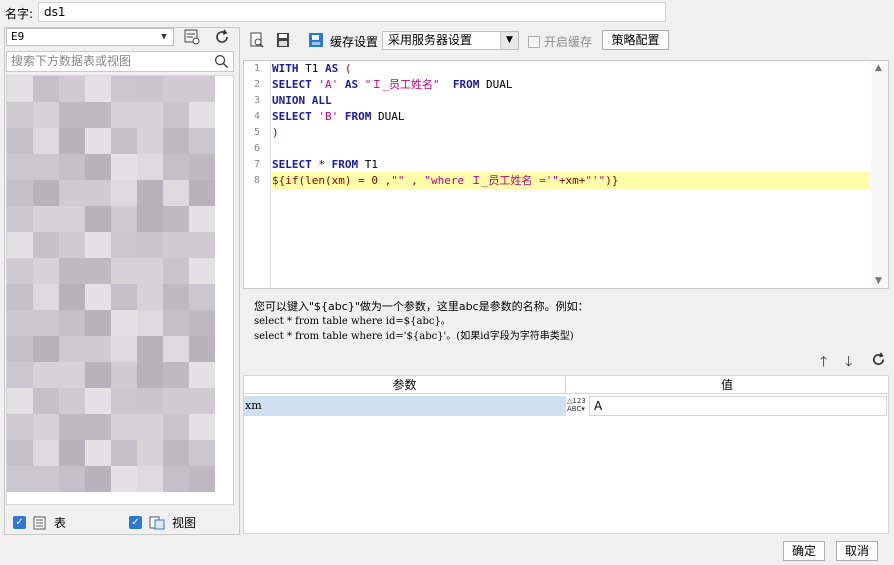 The width and height of the screenshot is (894, 565). Describe the element at coordinates (405, 406) in the screenshot. I see `param-name-cell: xm` at that location.